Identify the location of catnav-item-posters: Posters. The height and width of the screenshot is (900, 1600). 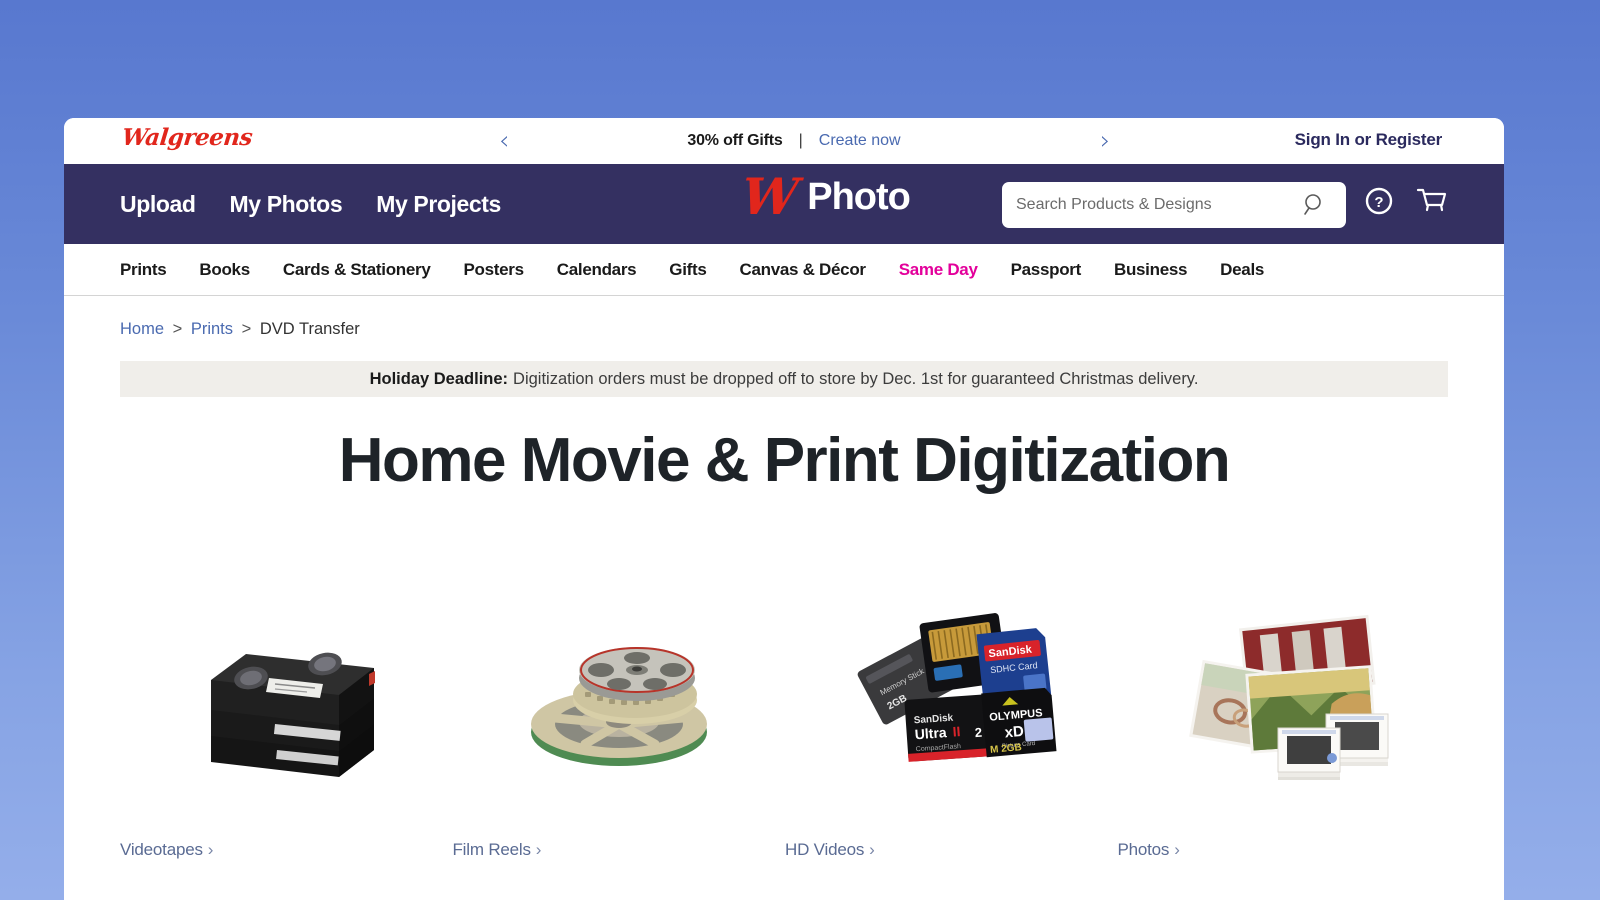
(494, 270).